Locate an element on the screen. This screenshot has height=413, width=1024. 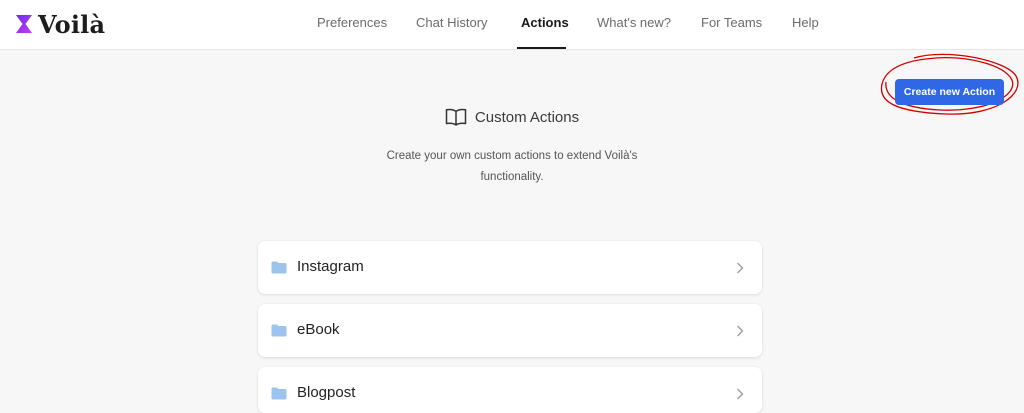
action-card-instagram: Instagram is located at coordinates (510, 267).